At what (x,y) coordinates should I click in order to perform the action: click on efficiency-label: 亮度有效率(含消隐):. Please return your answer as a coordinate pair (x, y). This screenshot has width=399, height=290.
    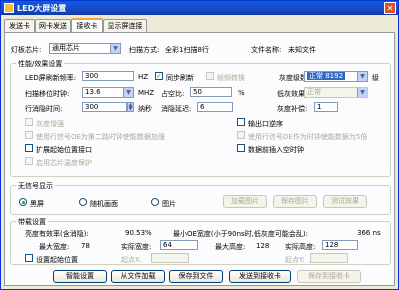
    Looking at the image, I should click on (57, 234).